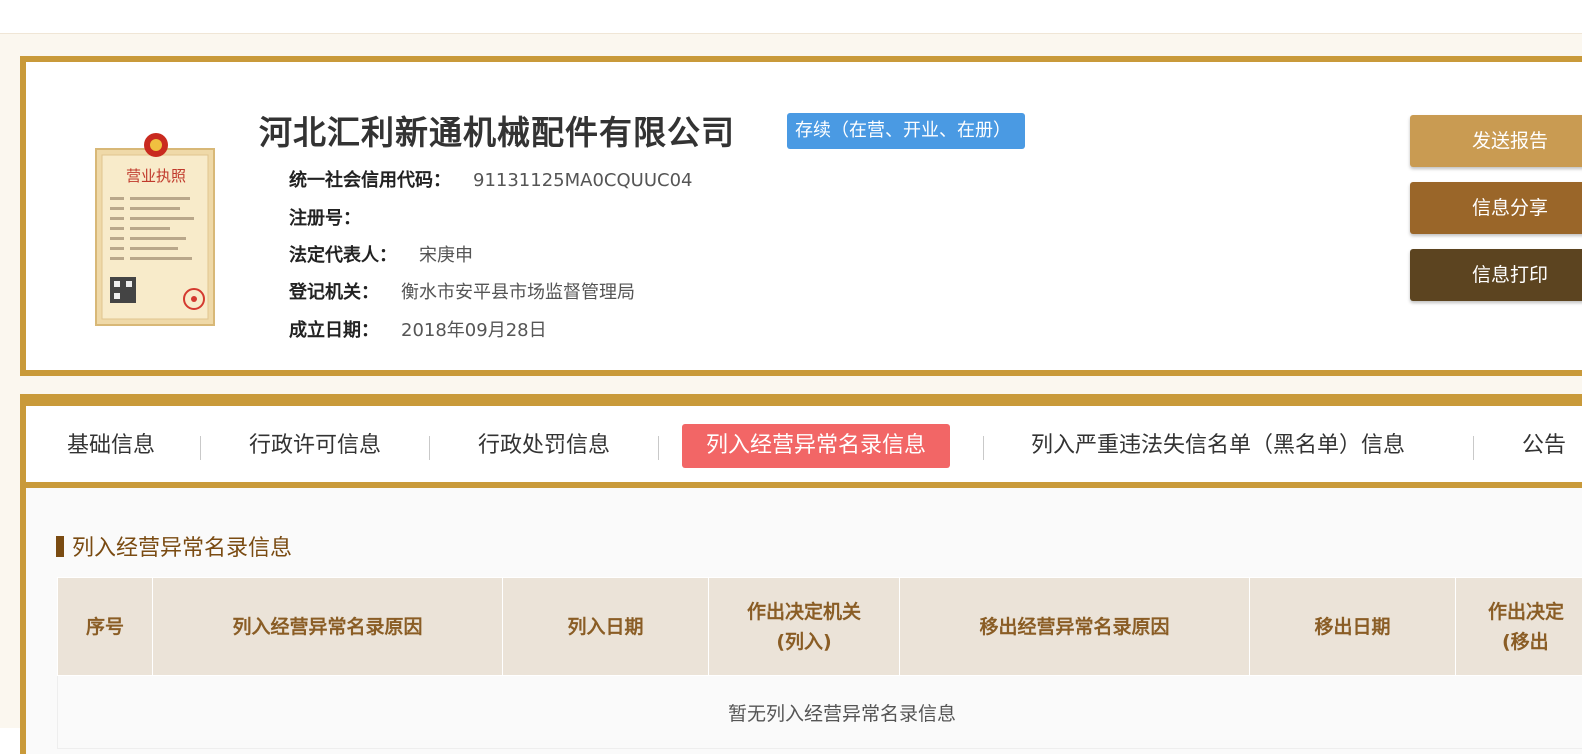 This screenshot has width=1582, height=754. Describe the element at coordinates (315, 446) in the screenshot. I see `tab-admin-license: 行政许可信息` at that location.